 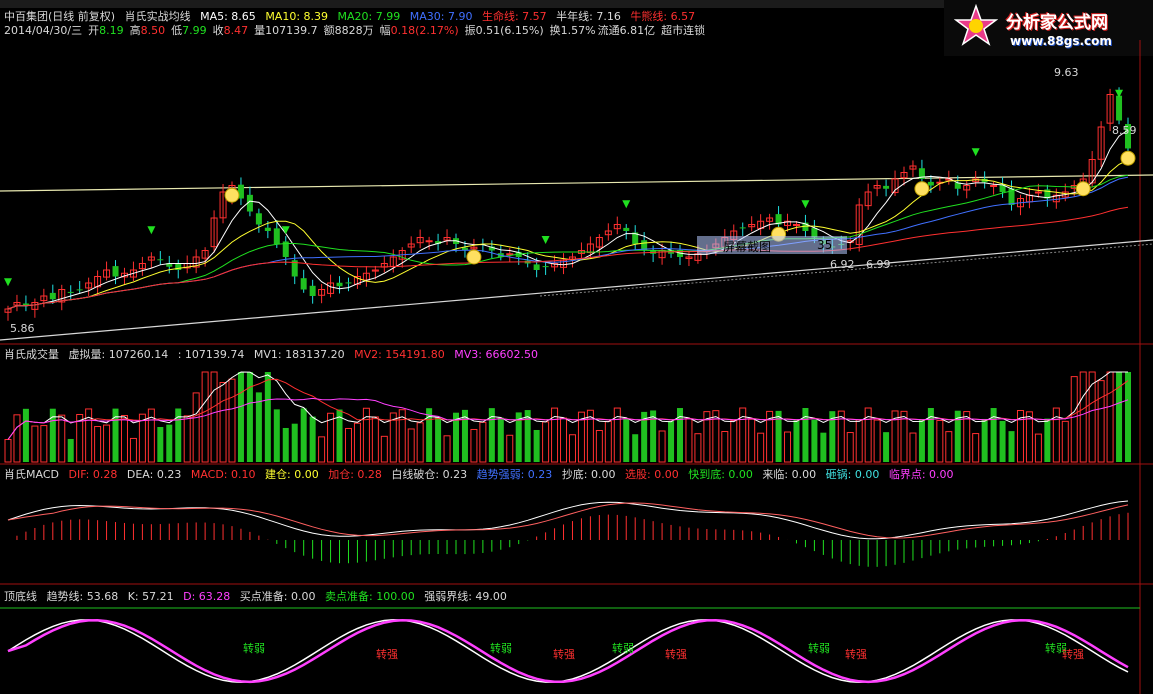 I want to click on sell-prep-value: 卖点准备: 100.00, so click(x=370, y=596).